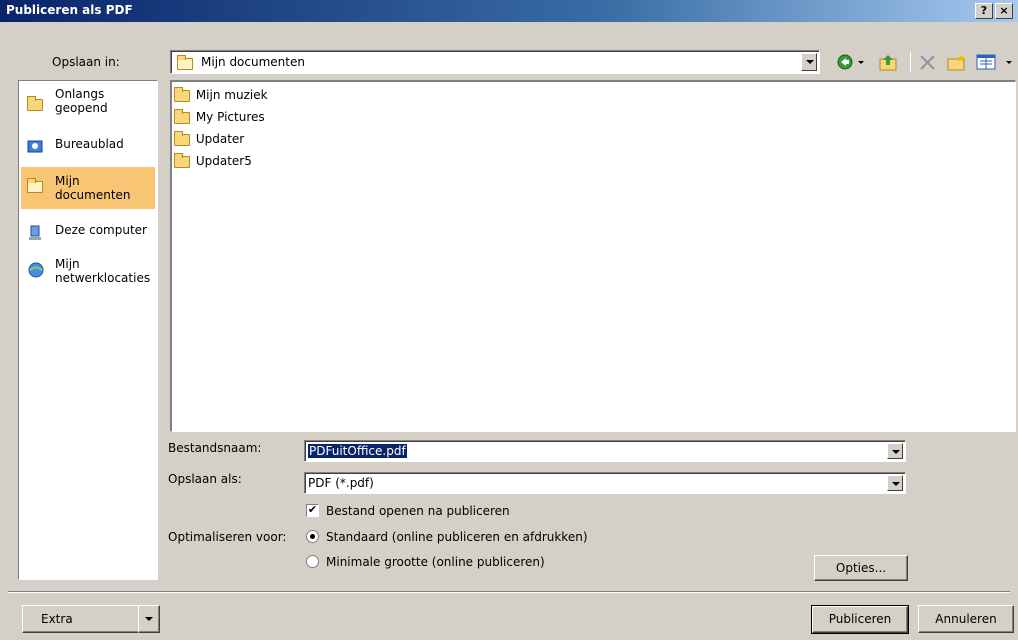 The image size is (1018, 640). Describe the element at coordinates (312, 561) in the screenshot. I see `optimize-minimal-radio` at that location.